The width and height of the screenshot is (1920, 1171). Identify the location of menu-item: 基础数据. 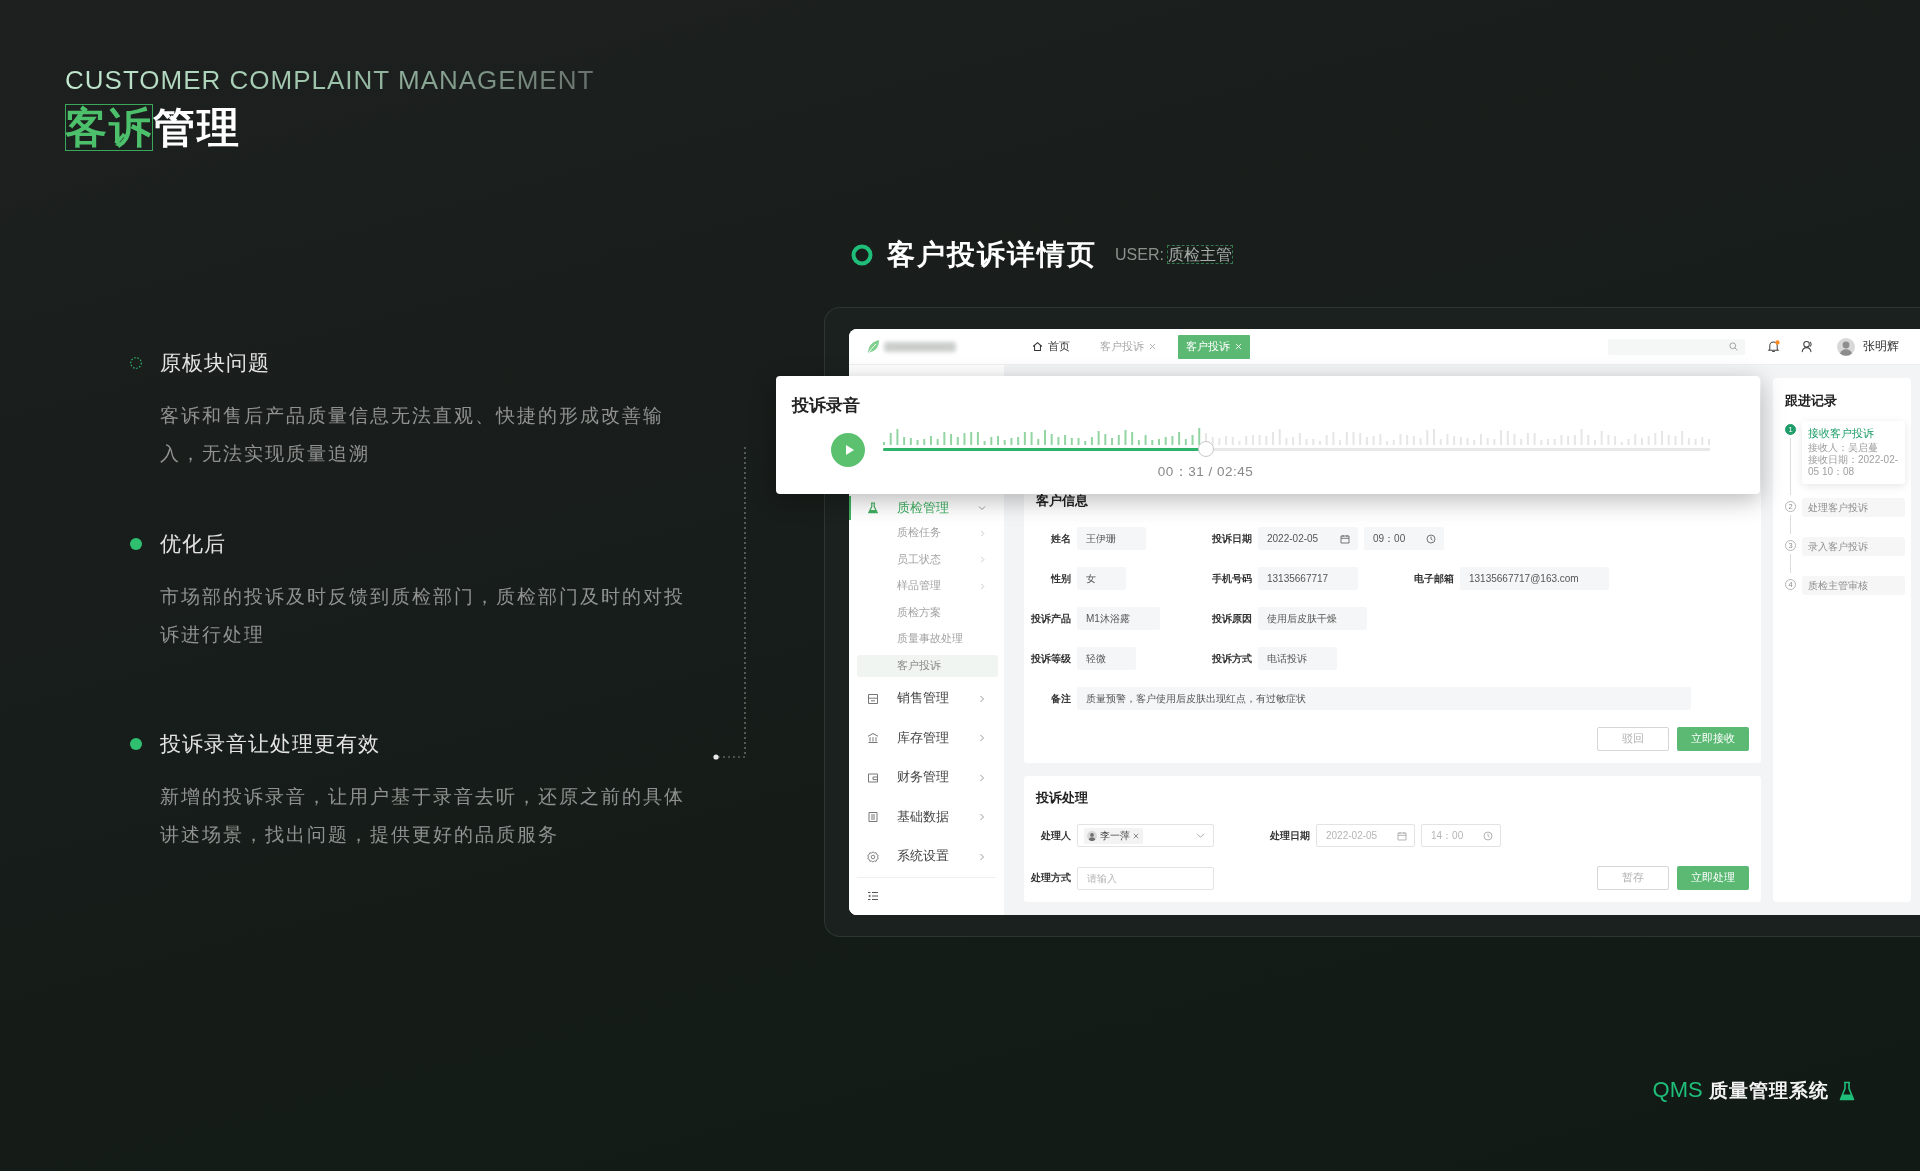
(926, 817).